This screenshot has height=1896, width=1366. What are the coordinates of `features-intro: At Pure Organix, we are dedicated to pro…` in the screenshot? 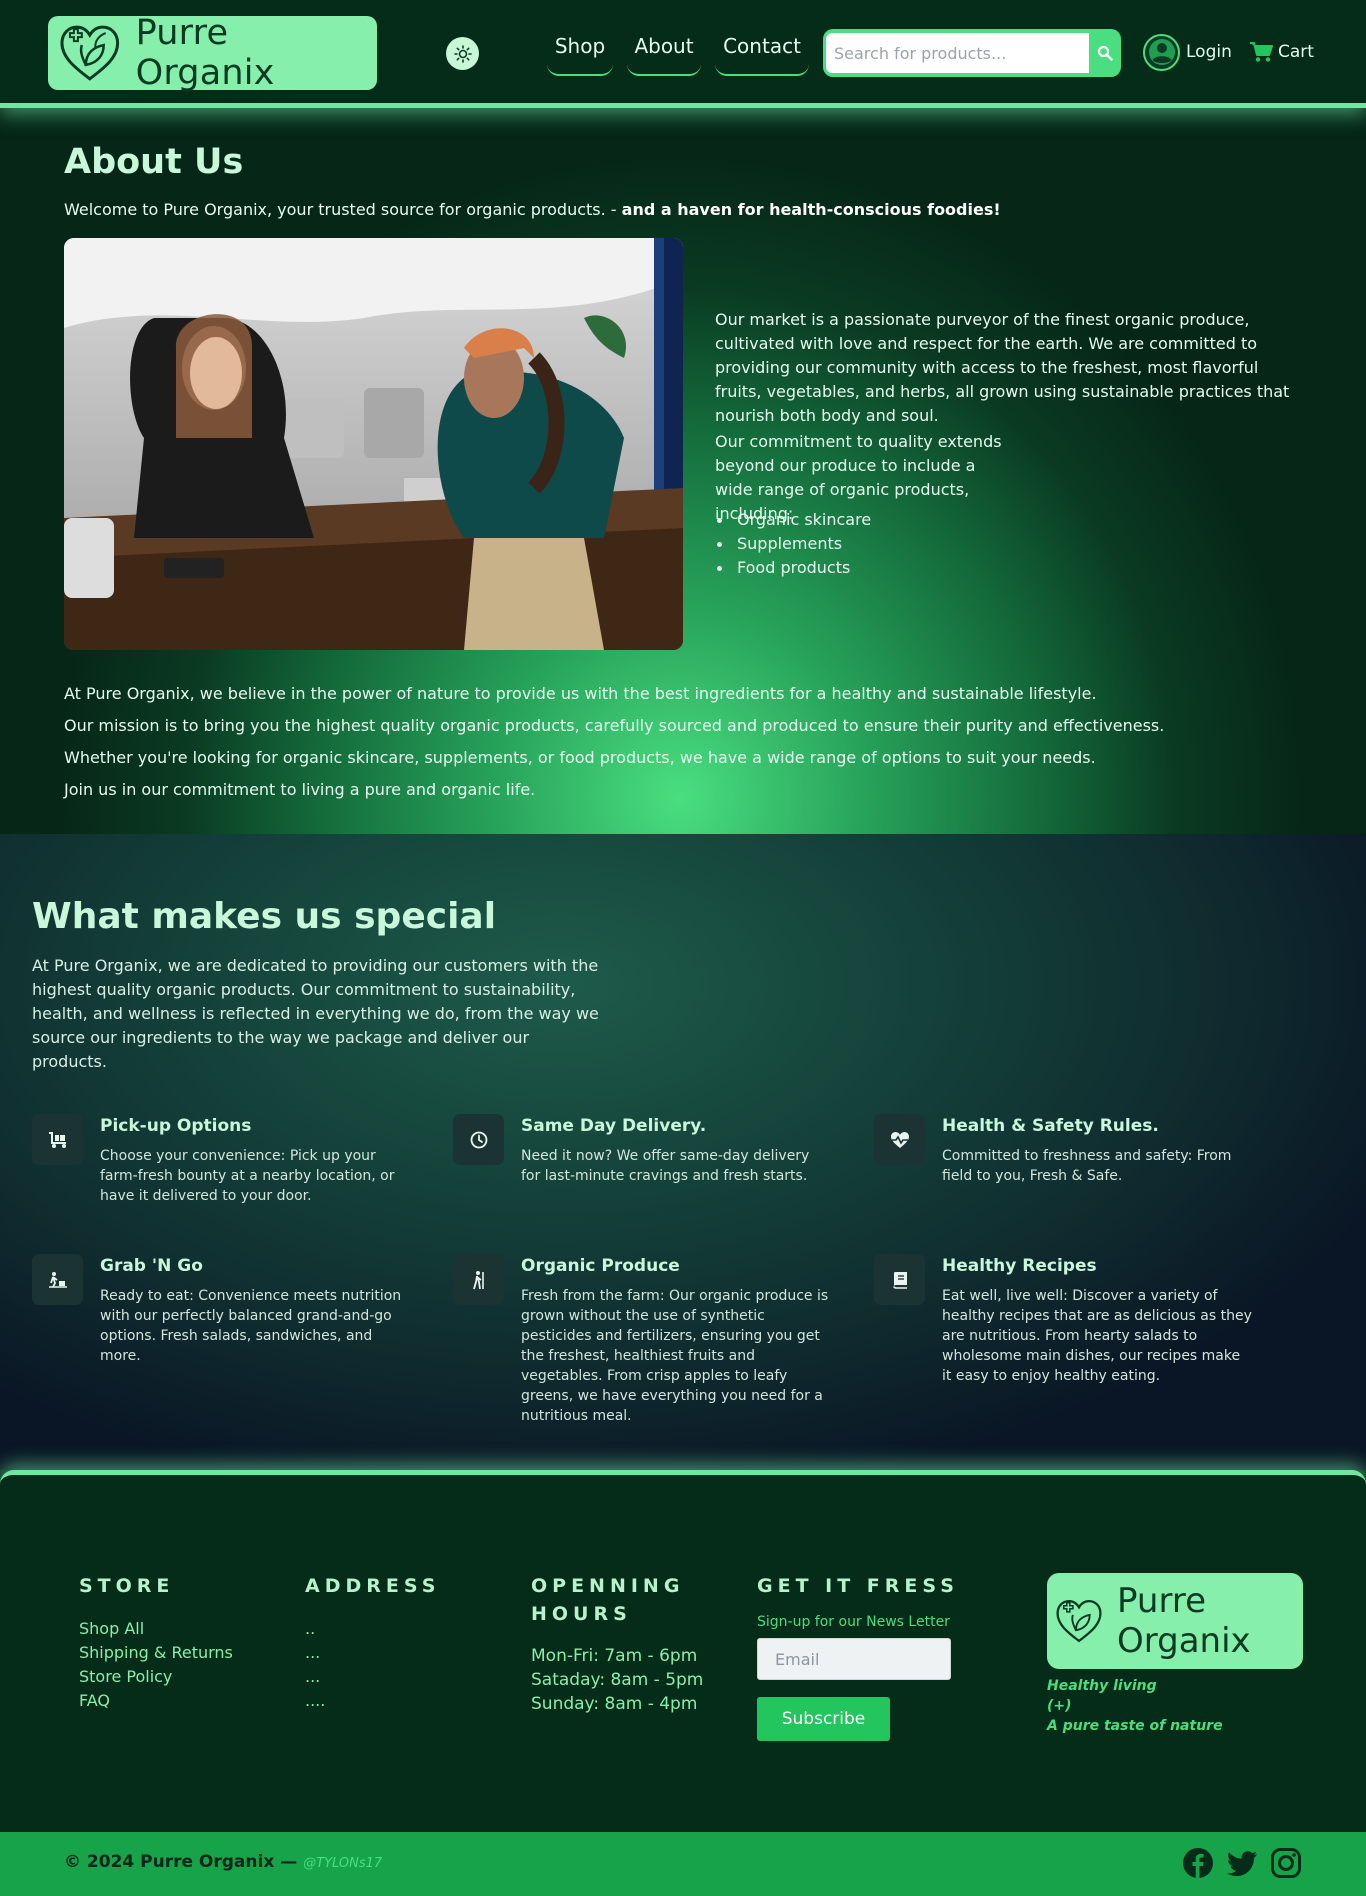 It's located at (315, 1013).